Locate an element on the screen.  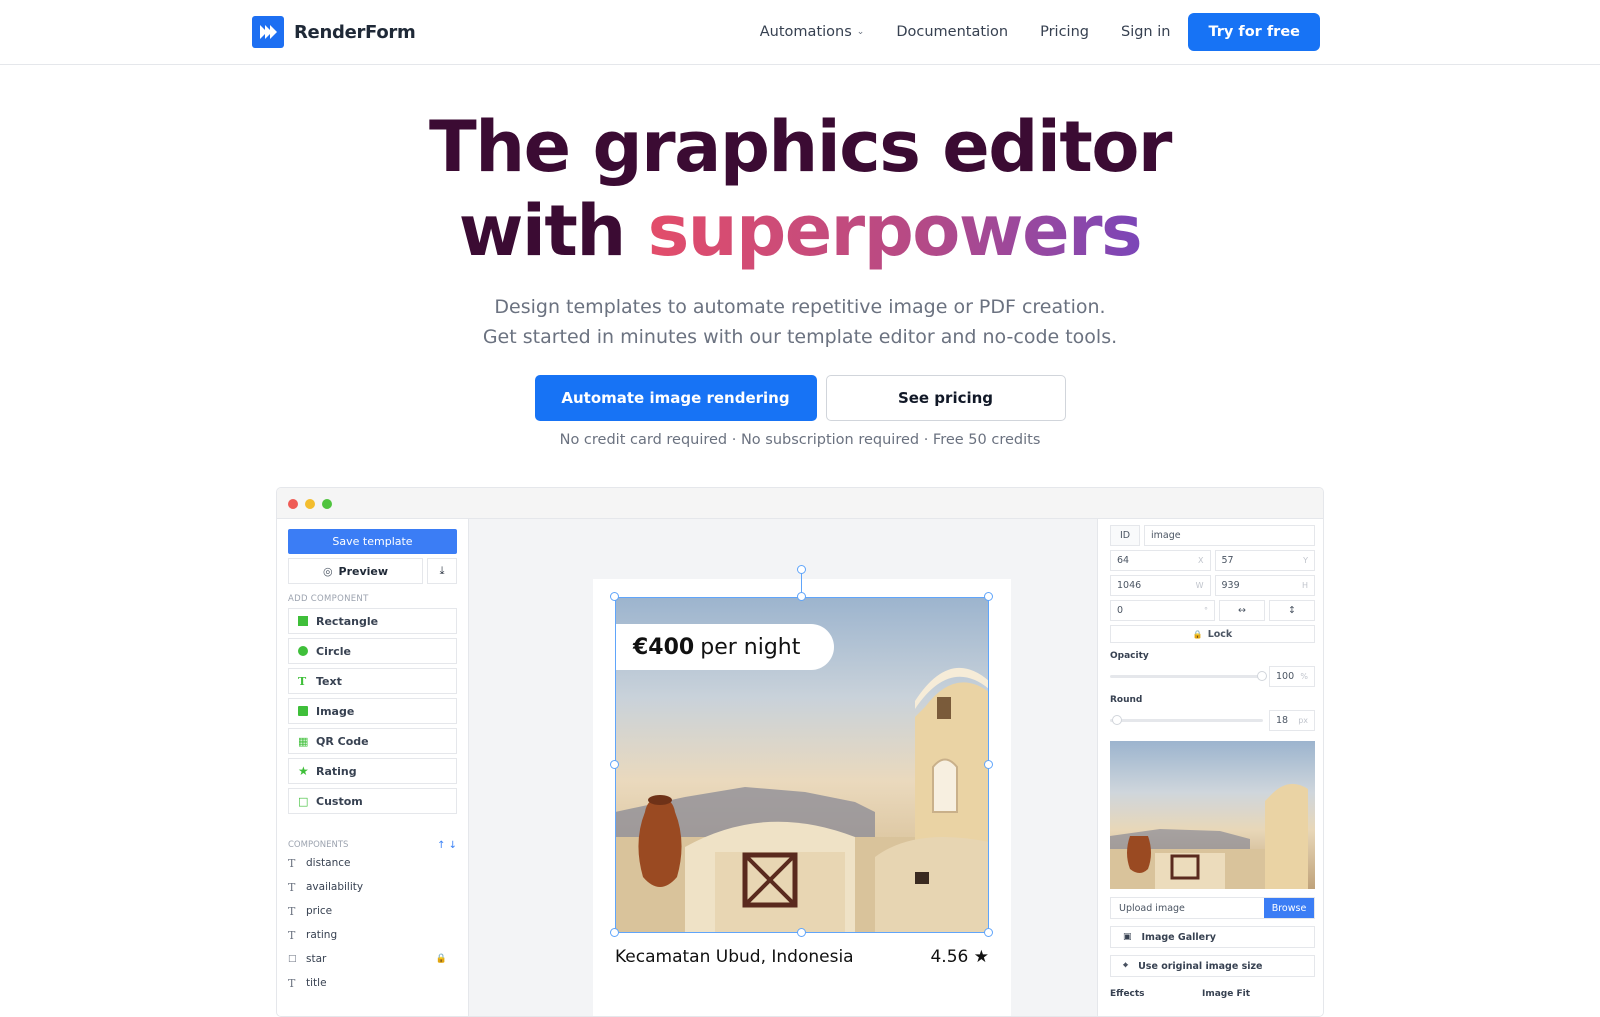
x-value: 64 is located at coordinates (1123, 560).